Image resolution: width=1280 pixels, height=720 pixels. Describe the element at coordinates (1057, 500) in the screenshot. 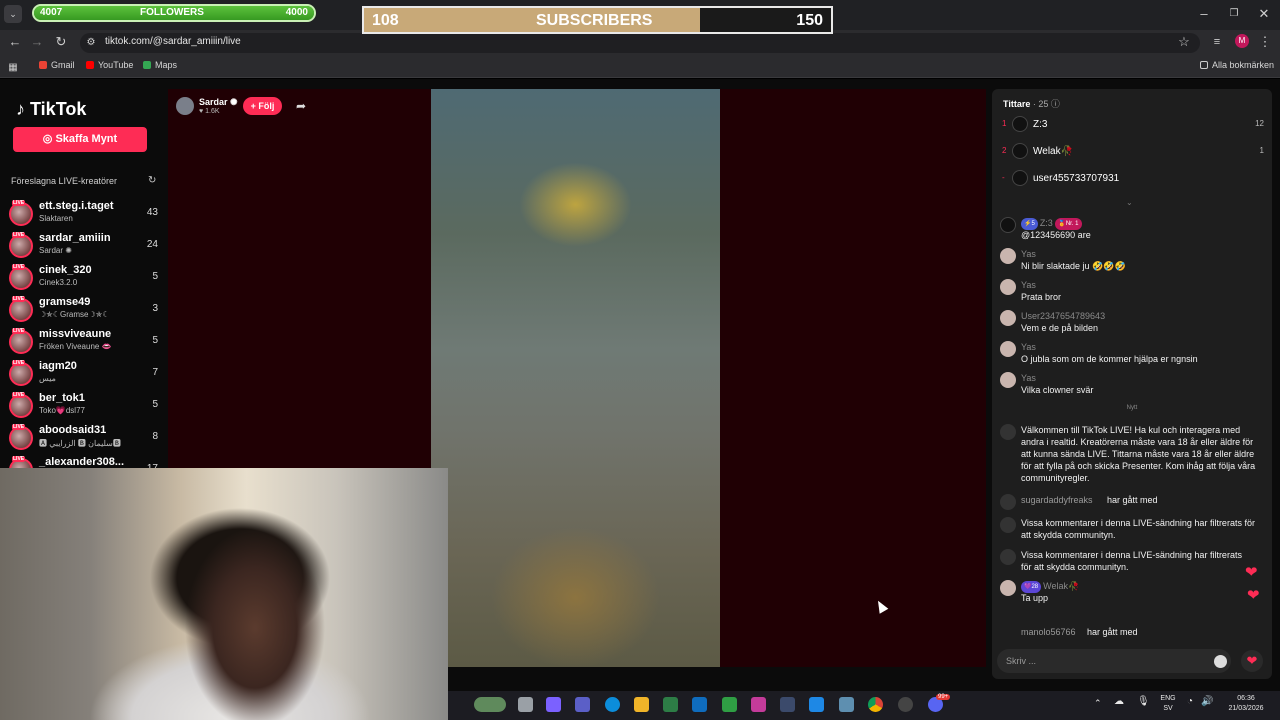

I see `join-user: sugardaddyfreaks` at that location.